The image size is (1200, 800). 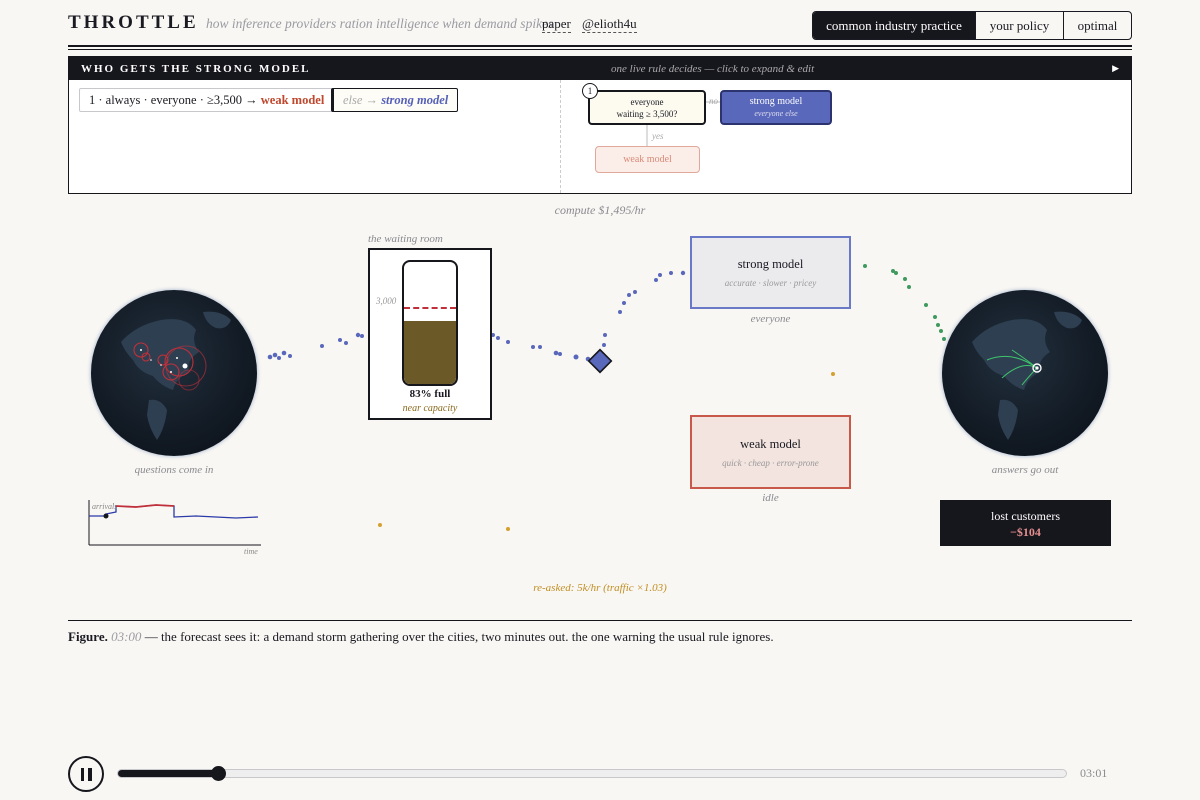 What do you see at coordinates (1094, 773) in the screenshot?
I see `playback-time: 03:01` at bounding box center [1094, 773].